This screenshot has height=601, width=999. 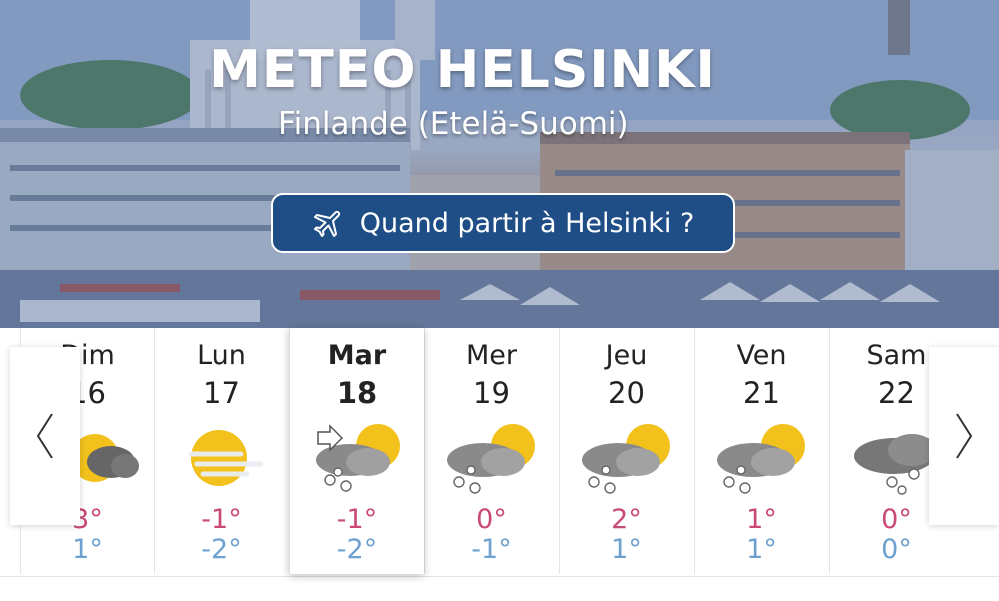 What do you see at coordinates (626, 519) in the screenshot?
I see `temp-max: 2°` at bounding box center [626, 519].